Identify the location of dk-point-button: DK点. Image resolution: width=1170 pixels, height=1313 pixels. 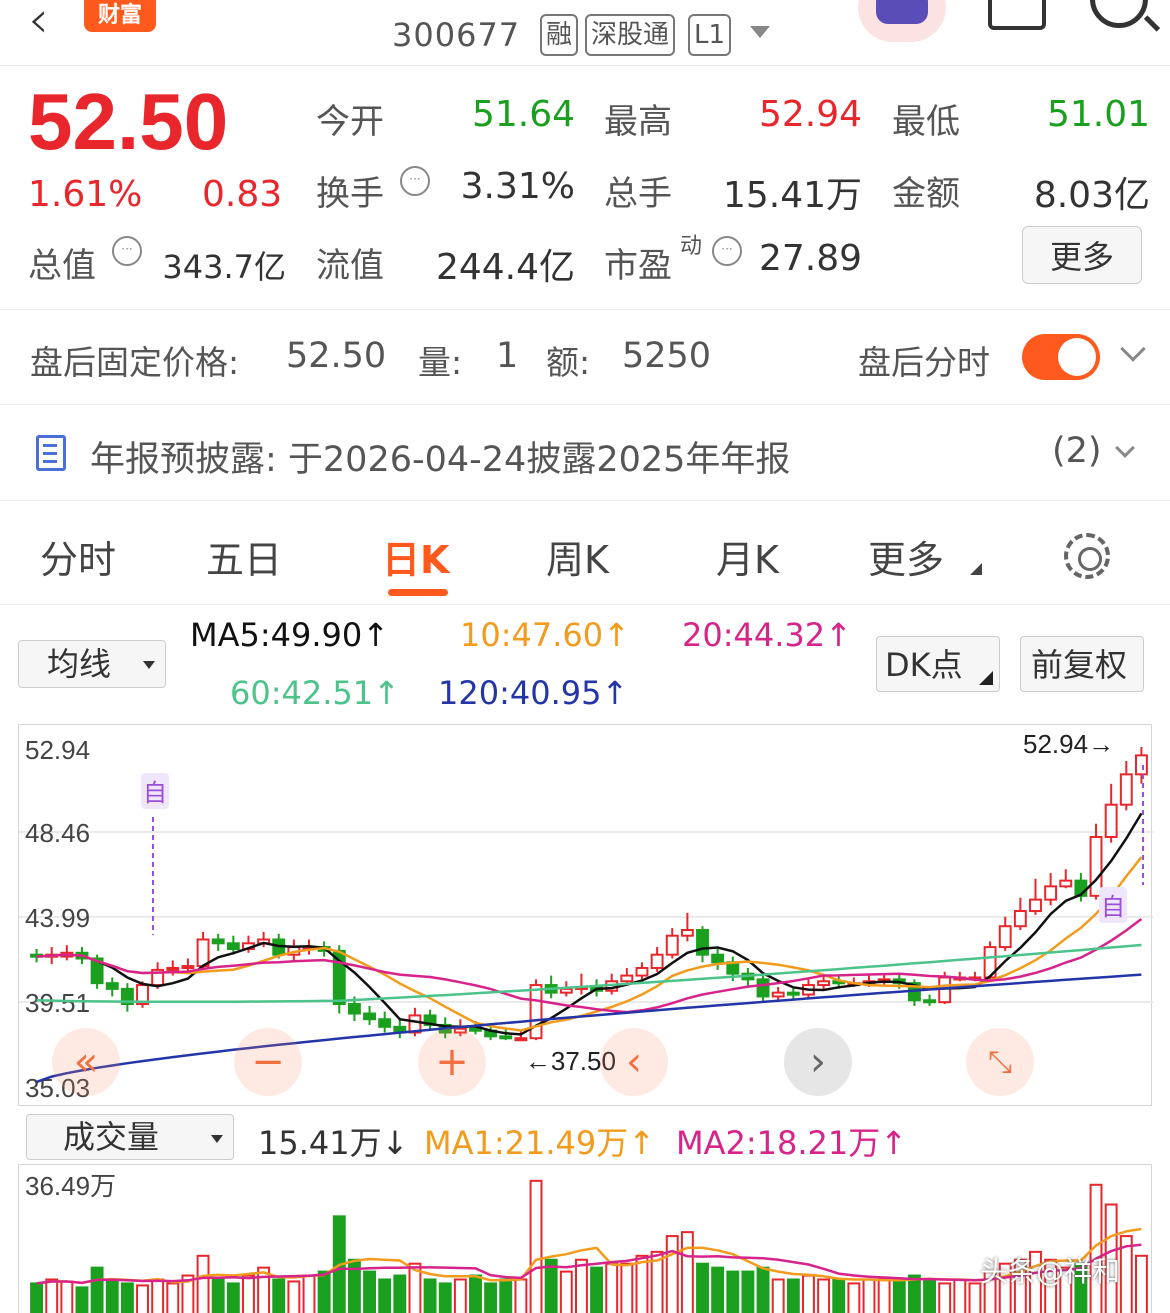
(938, 664).